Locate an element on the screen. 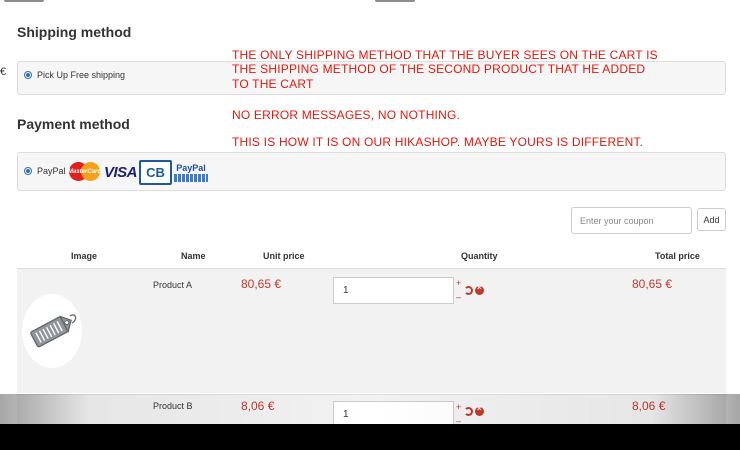 This screenshot has height=450, width=740. add-coupon-button: Add is located at coordinates (711, 219).